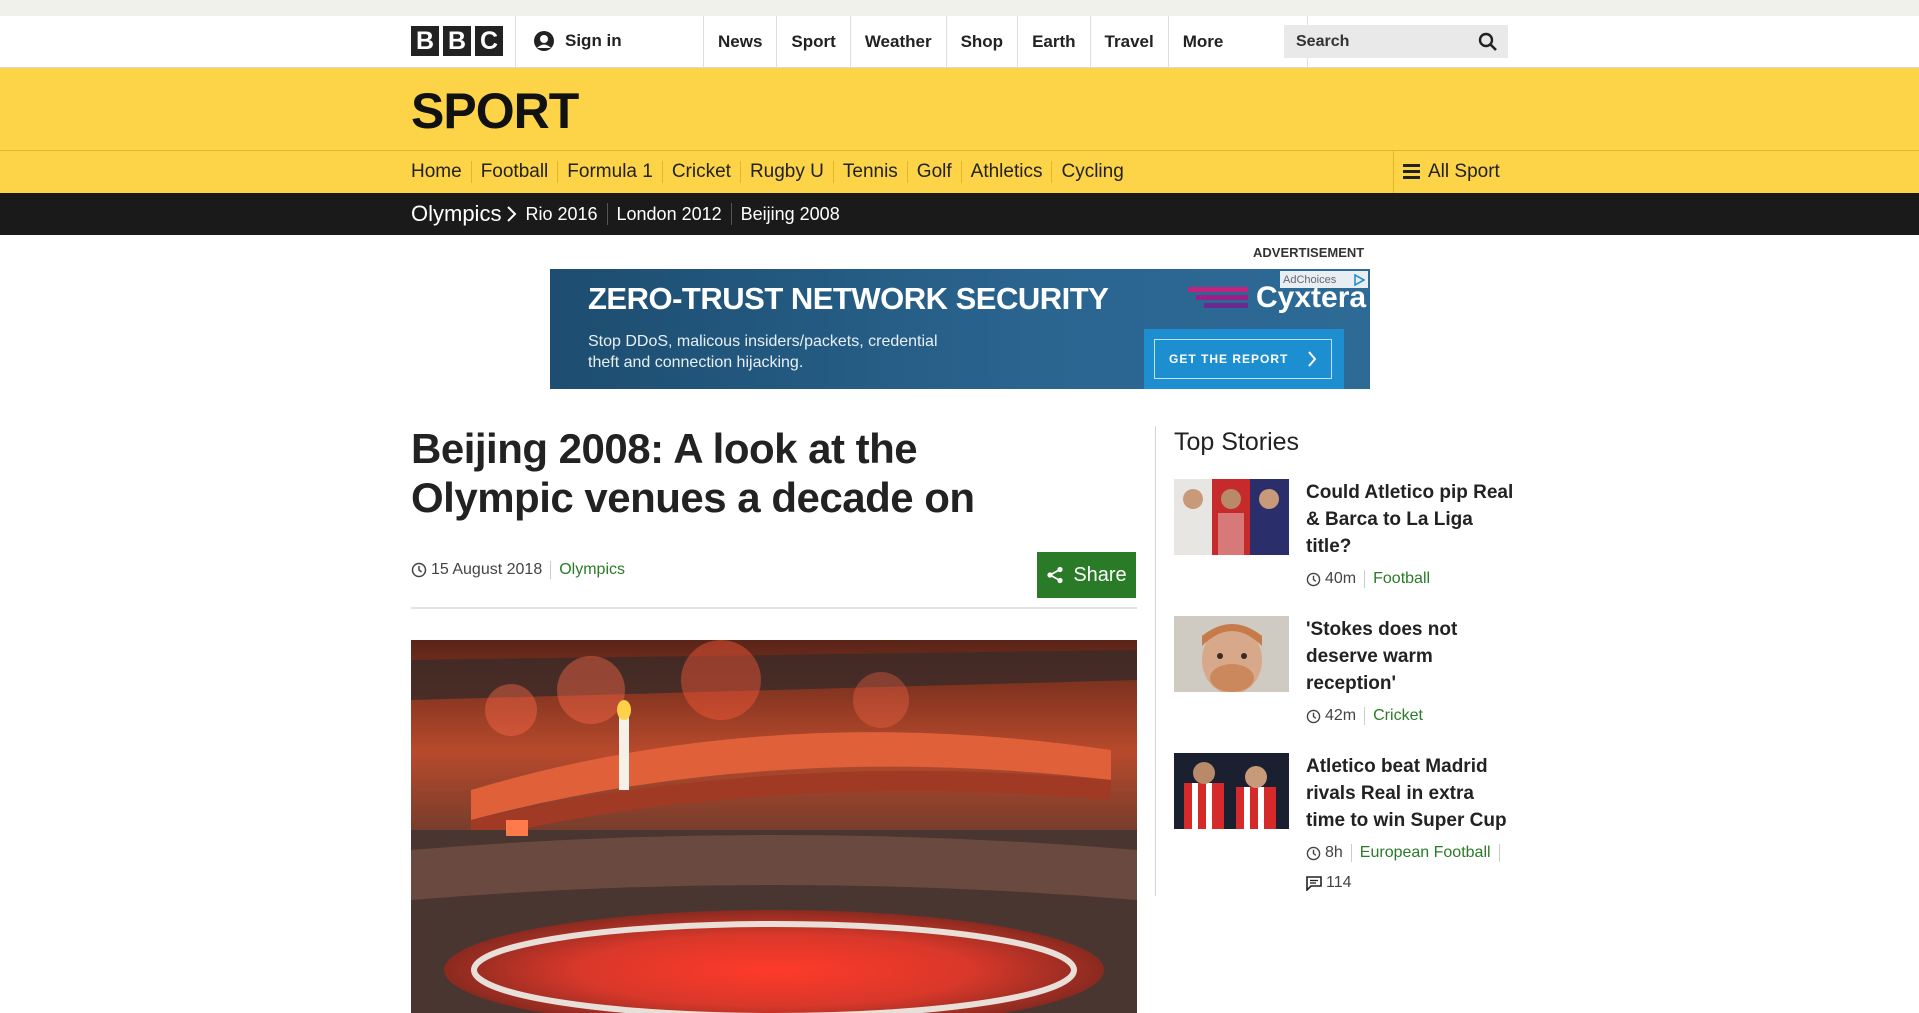  Describe the element at coordinates (1398, 716) in the screenshot. I see `story-section-link: Cricket` at that location.